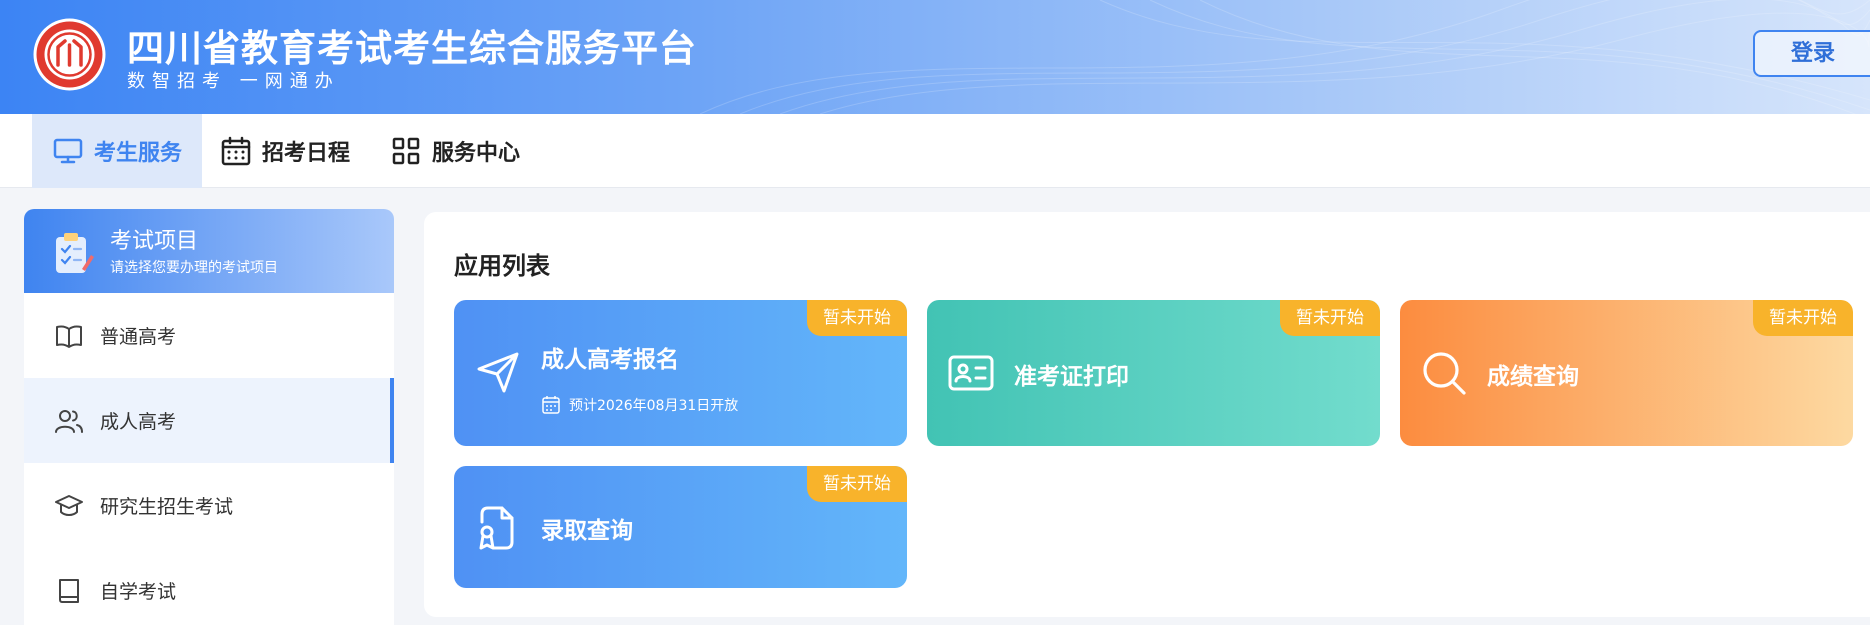 The height and width of the screenshot is (625, 1870). I want to click on app-card-subtitle: 预计2026年08月31日开放, so click(654, 406).